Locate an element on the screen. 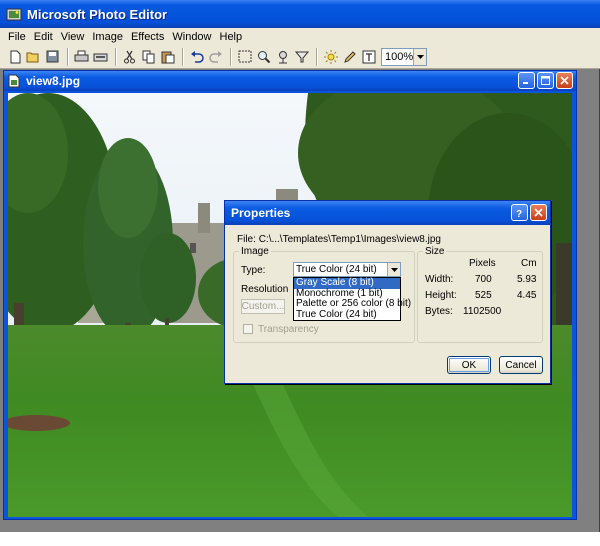 The image size is (600, 546). type-label: Type: is located at coordinates (253, 270).